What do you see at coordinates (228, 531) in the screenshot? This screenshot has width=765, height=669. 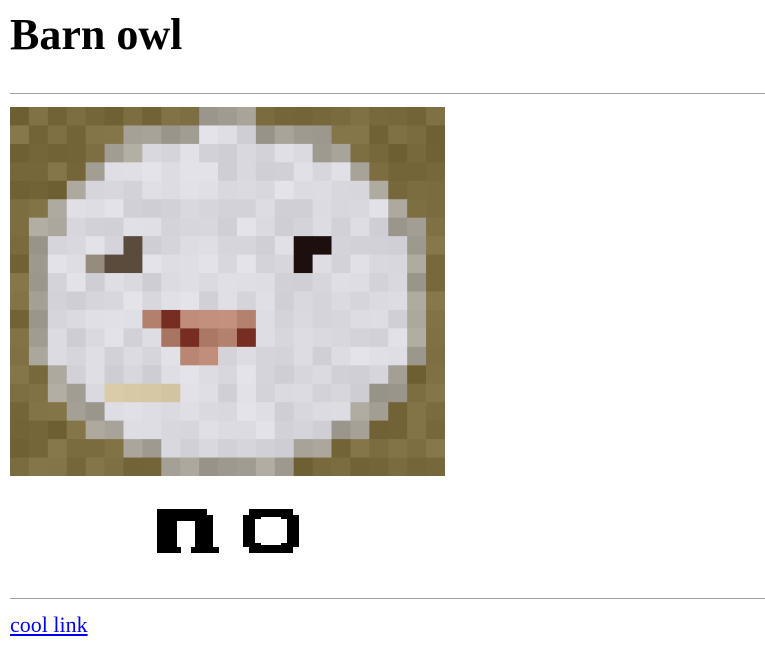 I see `caption-no-image` at bounding box center [228, 531].